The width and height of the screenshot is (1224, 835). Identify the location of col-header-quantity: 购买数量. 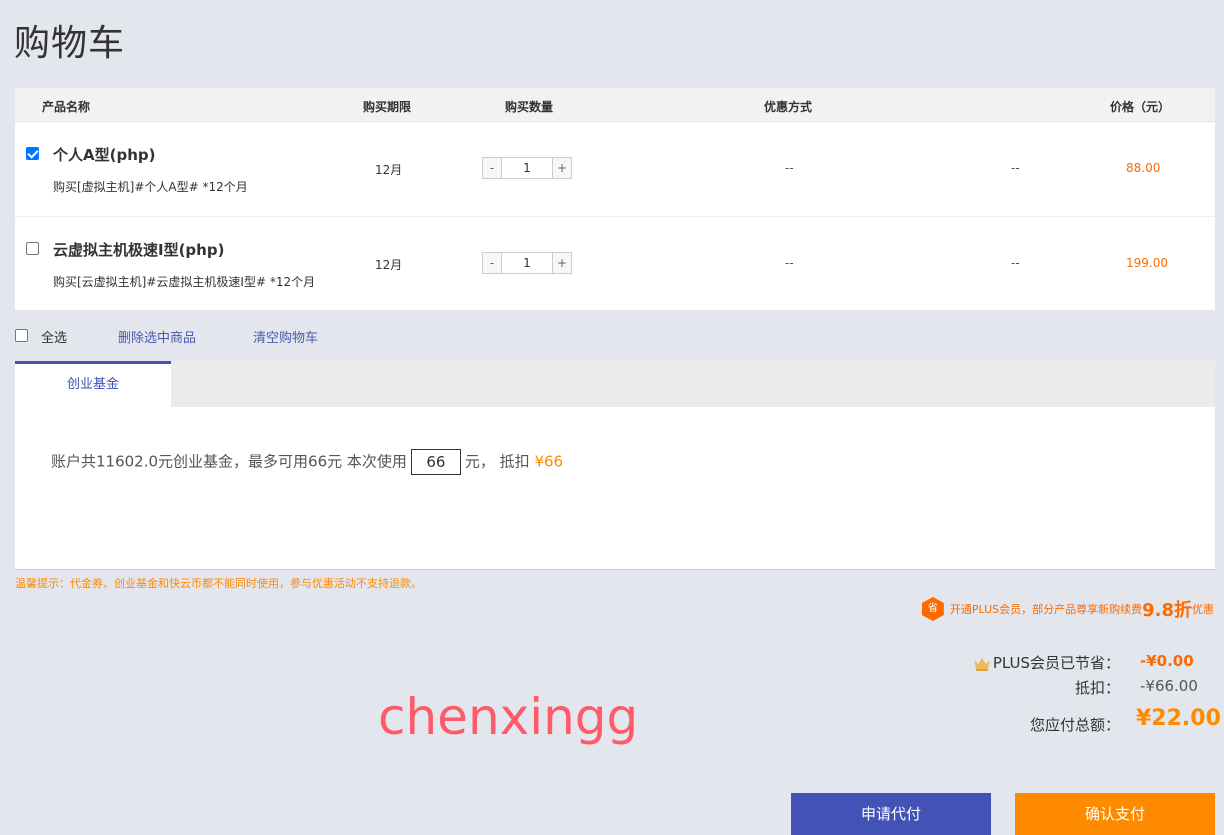
(529, 107).